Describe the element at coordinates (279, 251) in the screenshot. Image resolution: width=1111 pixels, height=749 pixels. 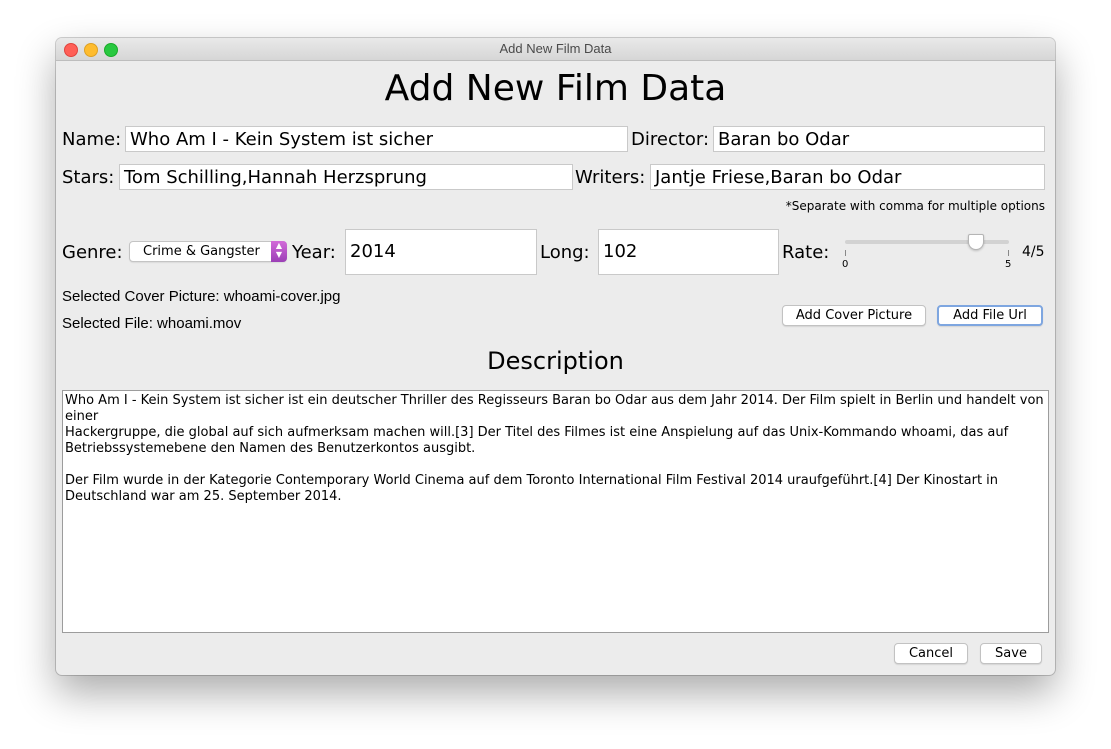
I see `select-arrows-icon: ▲ ▼` at that location.